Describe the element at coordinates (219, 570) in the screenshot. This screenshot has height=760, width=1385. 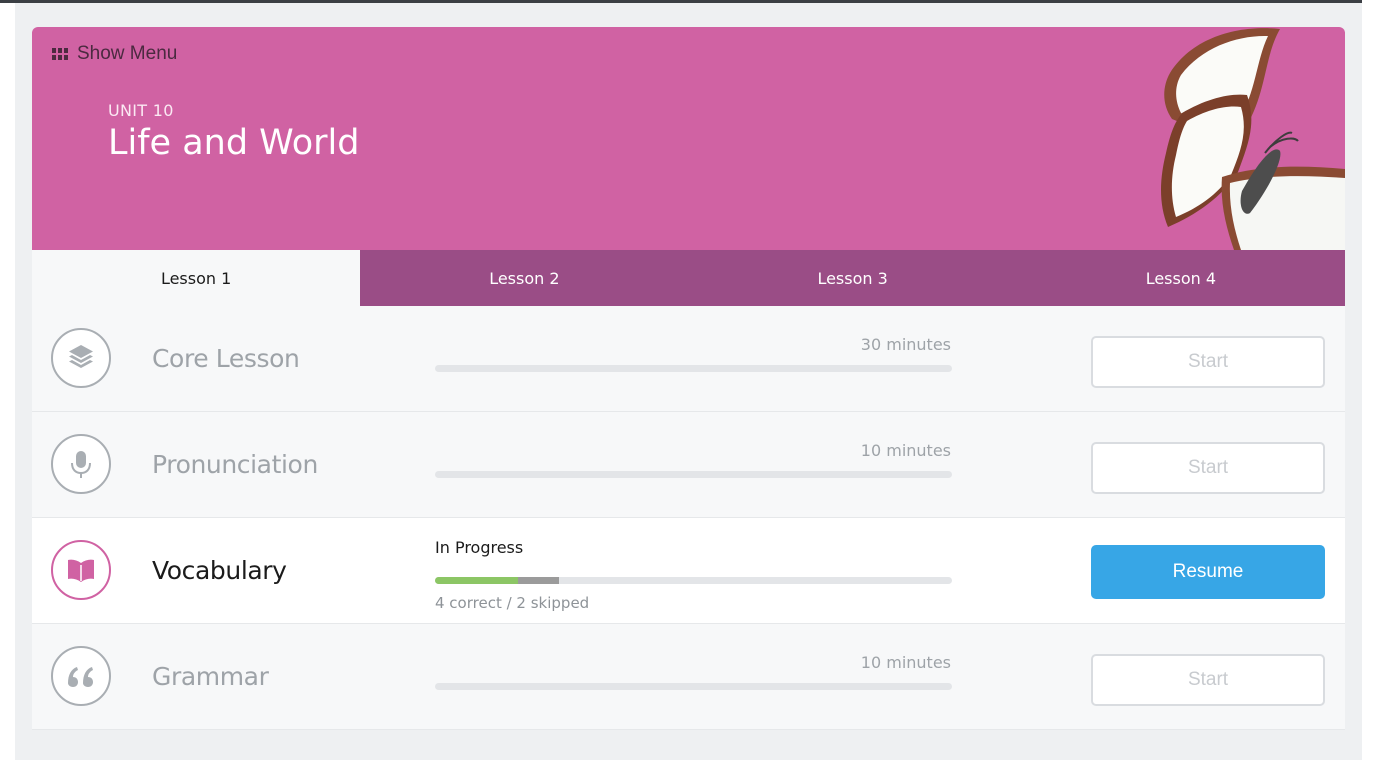
I see `activity-title: Vocabulary` at that location.